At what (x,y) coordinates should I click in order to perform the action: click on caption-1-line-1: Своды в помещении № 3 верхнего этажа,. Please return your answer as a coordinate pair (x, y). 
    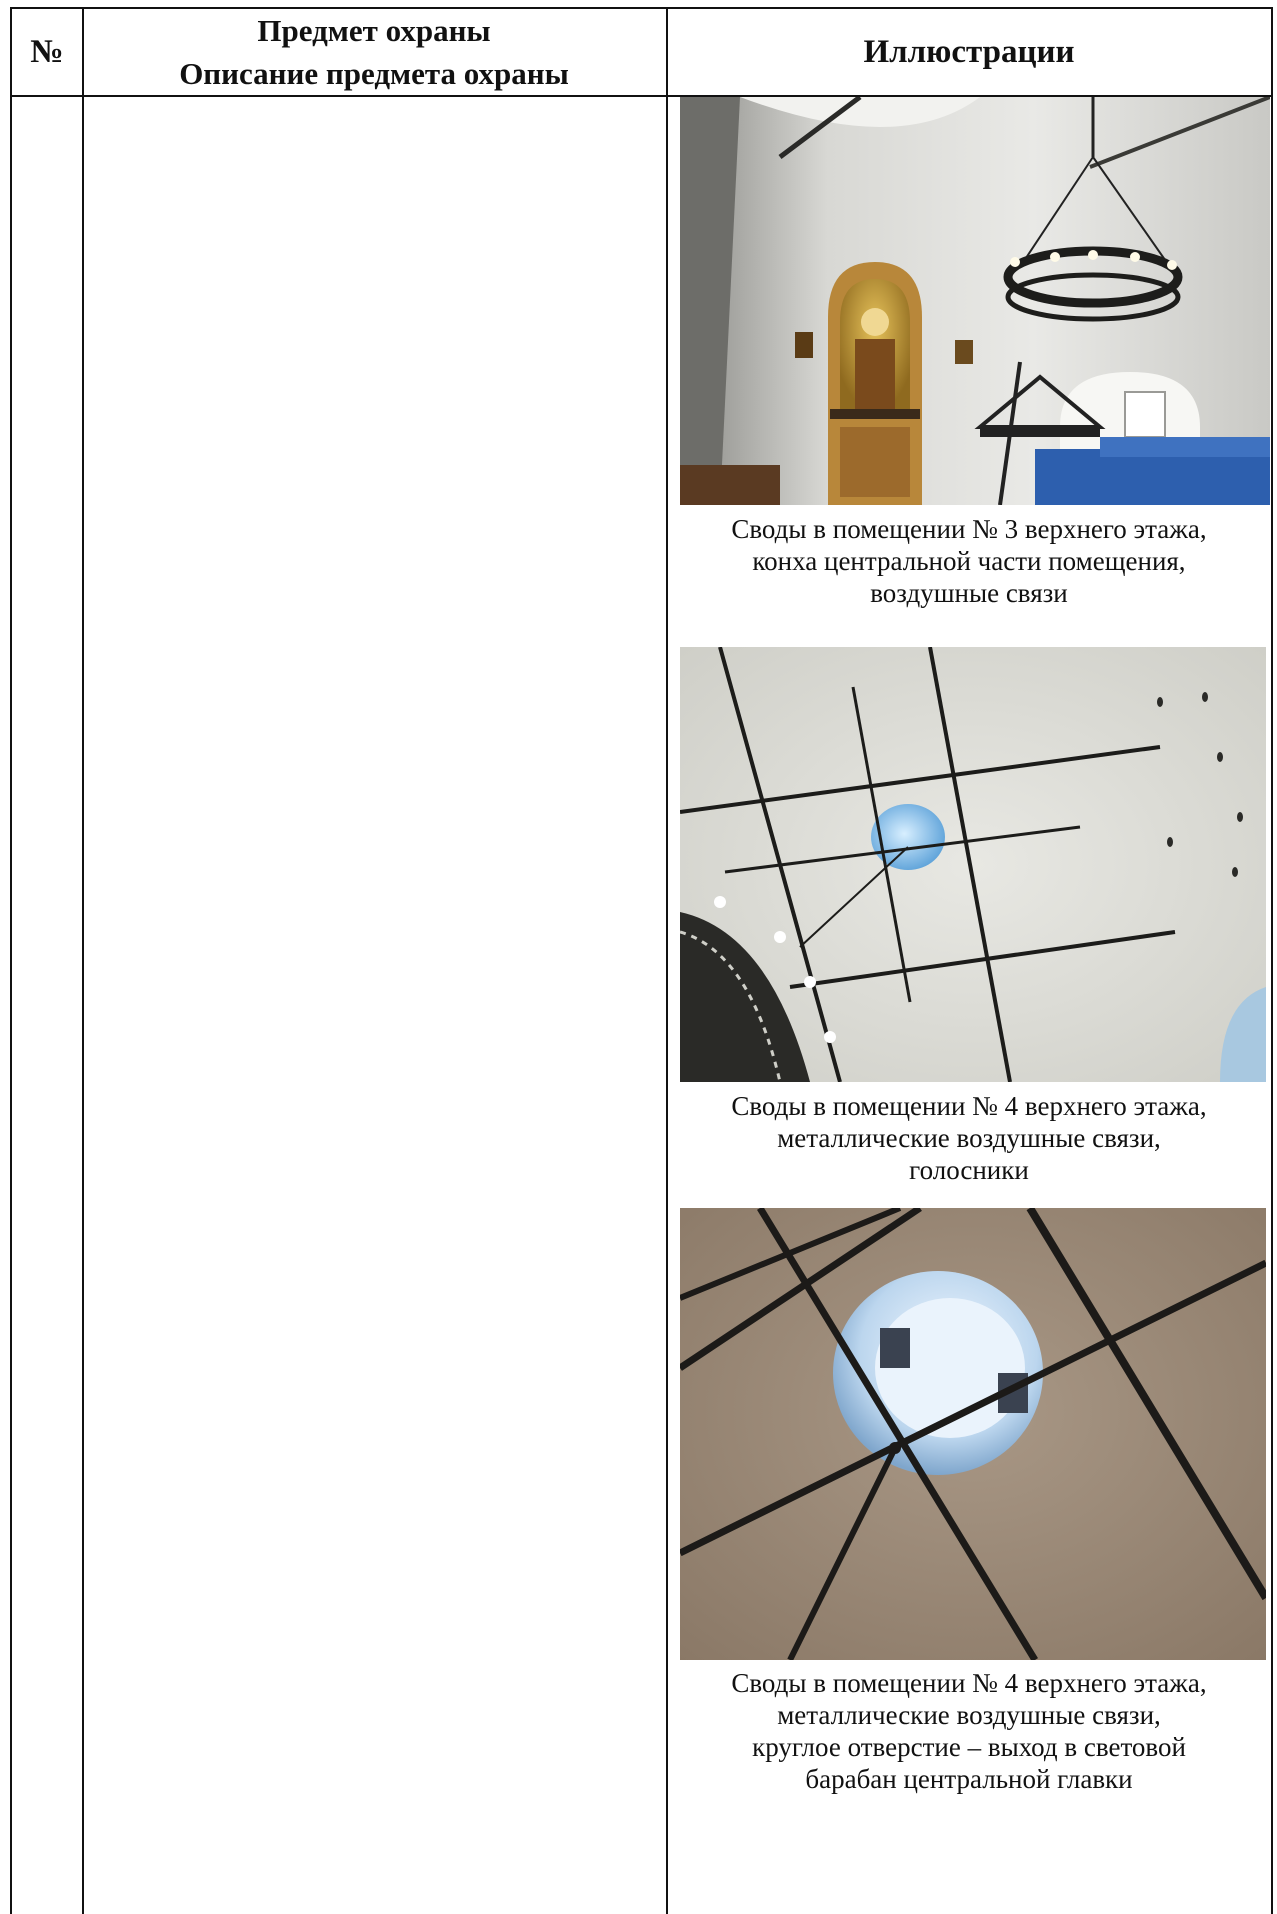
    Looking at the image, I should click on (969, 529).